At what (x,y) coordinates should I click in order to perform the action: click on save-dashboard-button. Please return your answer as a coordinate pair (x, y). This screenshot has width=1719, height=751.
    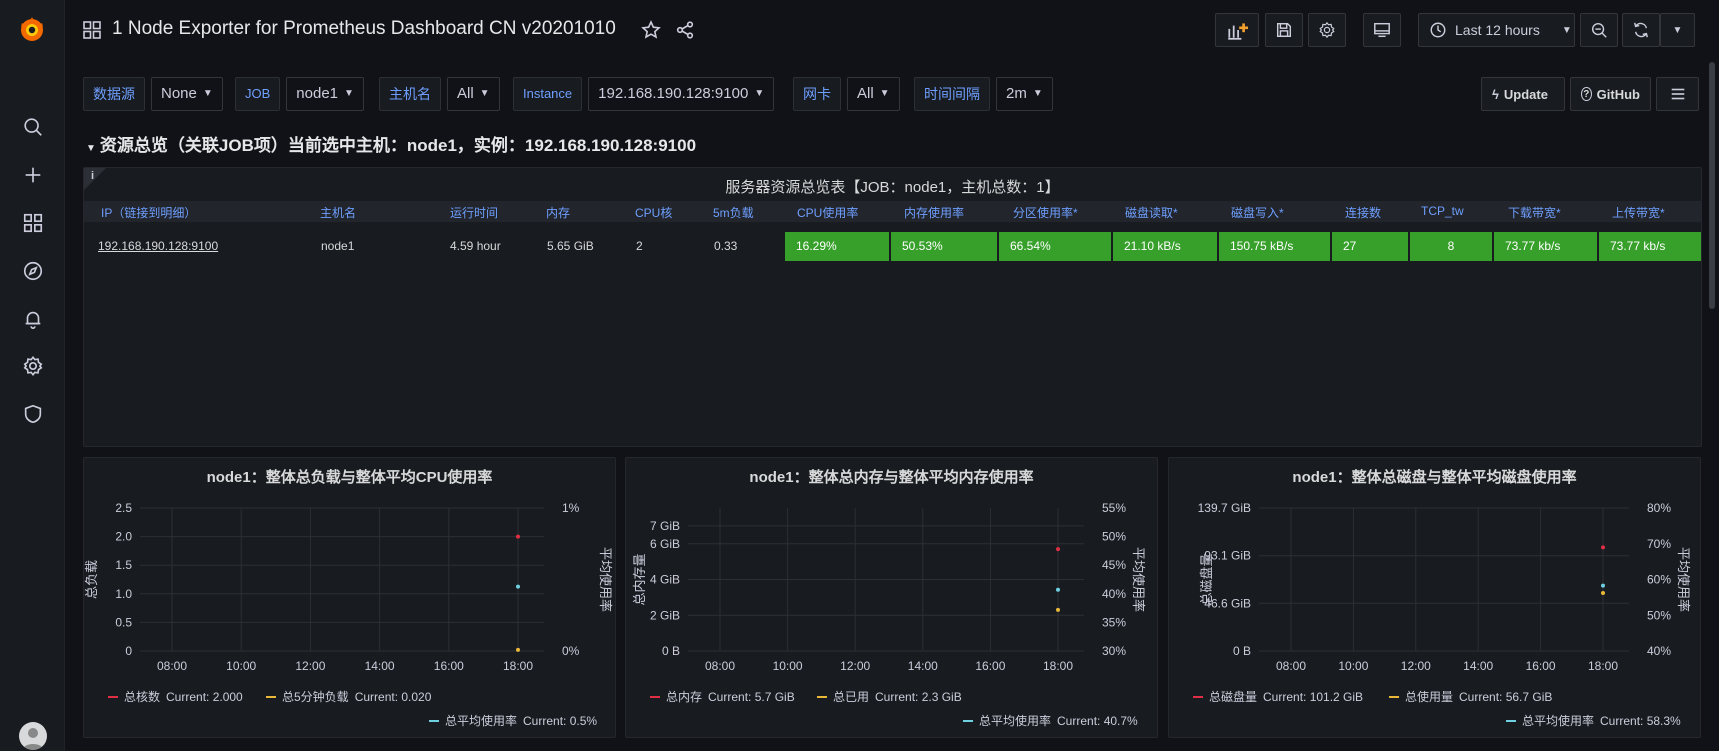
    Looking at the image, I should click on (1284, 30).